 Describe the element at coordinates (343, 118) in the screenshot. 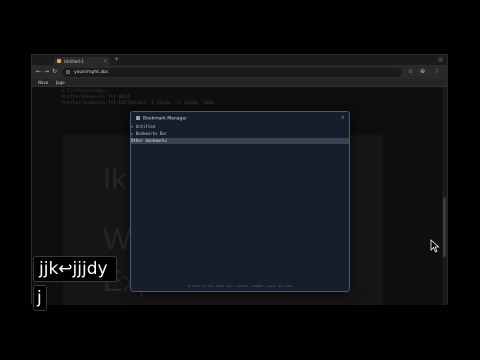

I see `close-icon: ×` at that location.